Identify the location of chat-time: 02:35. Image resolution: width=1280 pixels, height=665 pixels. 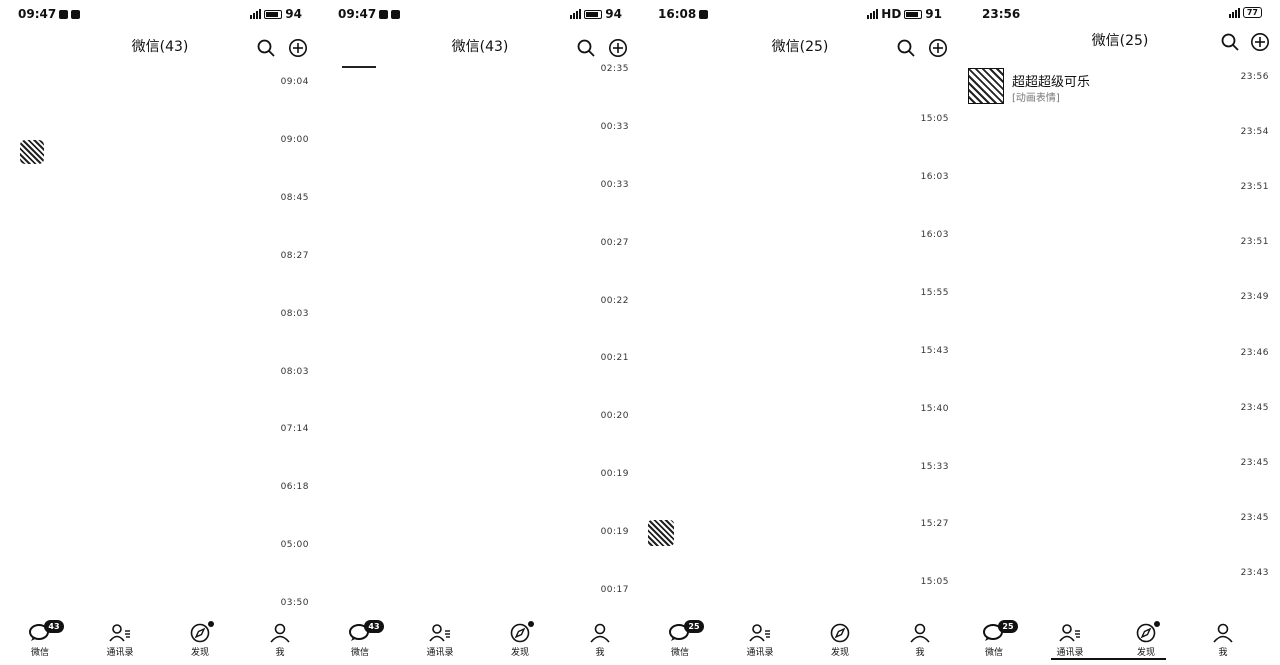
(614, 69).